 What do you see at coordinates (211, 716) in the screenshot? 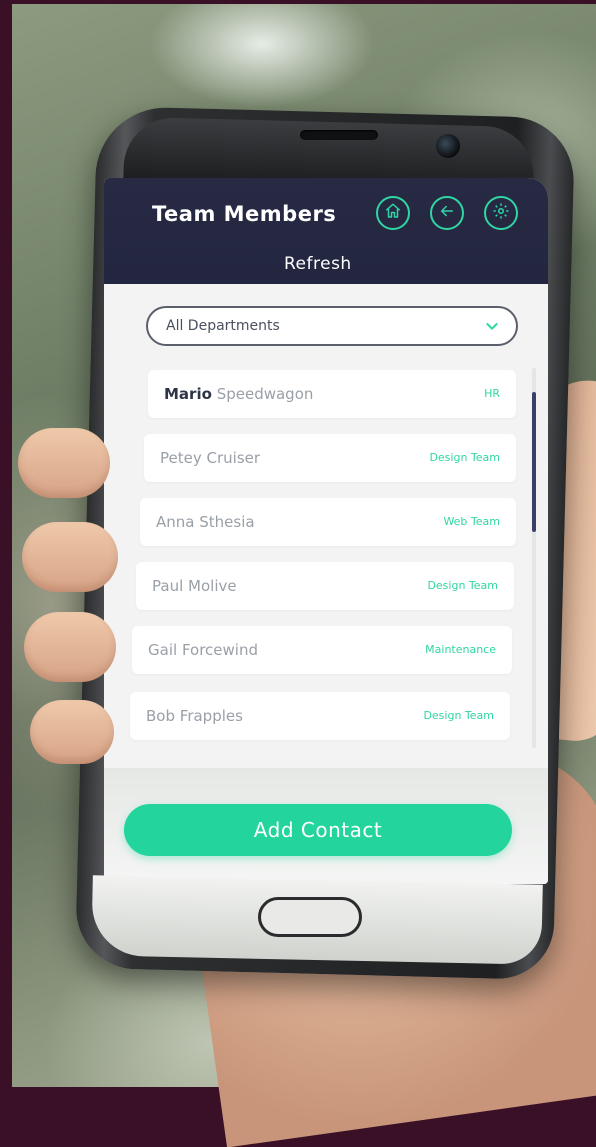
I see `member-last-name: Frapples` at bounding box center [211, 716].